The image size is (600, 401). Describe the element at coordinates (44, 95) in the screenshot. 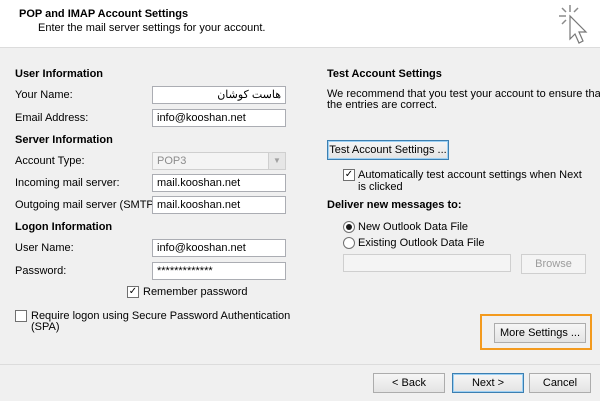

I see `your-name-label: Your Name:` at that location.